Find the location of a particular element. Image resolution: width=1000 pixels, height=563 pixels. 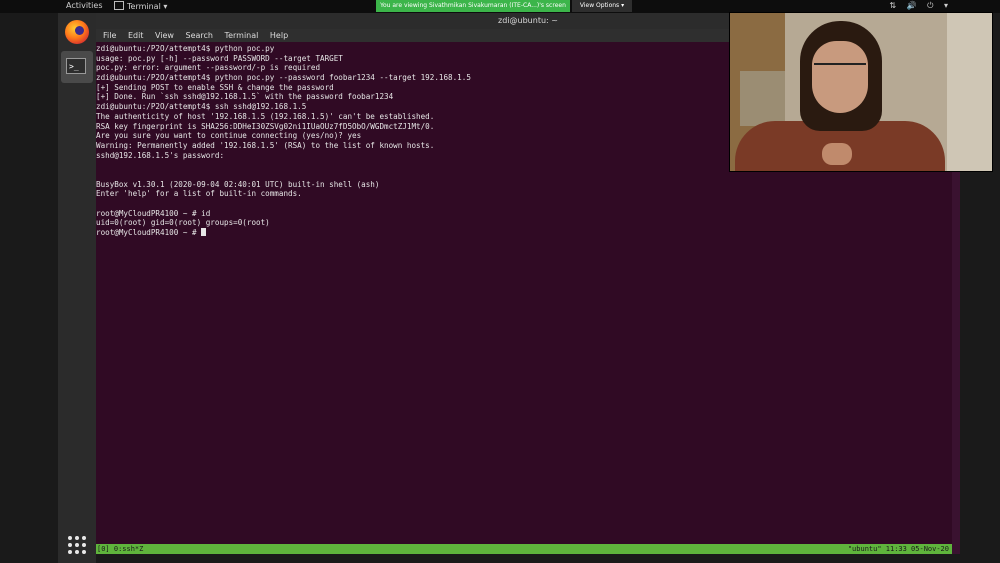

view-options-button: View Options ▾ is located at coordinates (602, 6).